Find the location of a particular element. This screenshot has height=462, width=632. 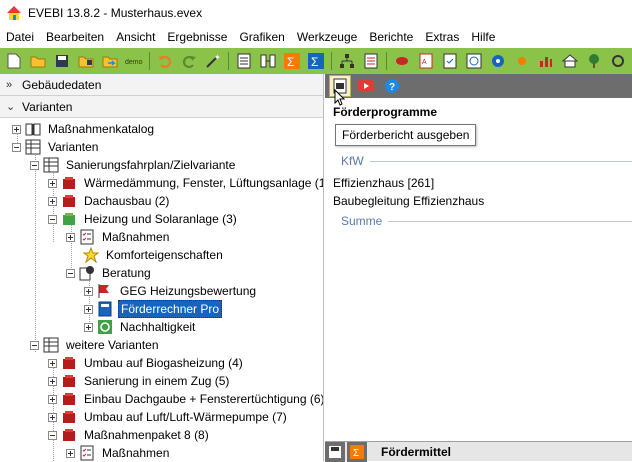

tree-label: Umbau auf Luft/Luft-Wärmepumpe (7) is located at coordinates (185, 417).